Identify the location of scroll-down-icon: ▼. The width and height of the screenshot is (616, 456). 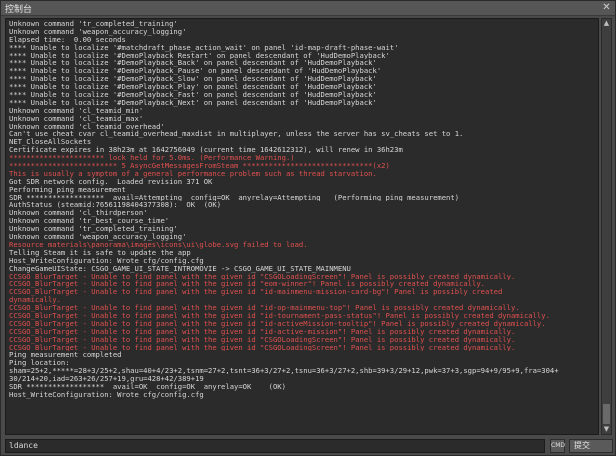
(606, 429).